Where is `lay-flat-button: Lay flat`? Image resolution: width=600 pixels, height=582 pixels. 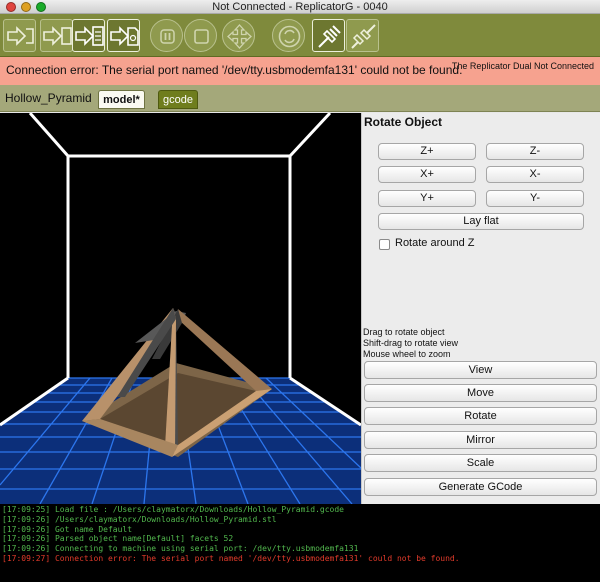
lay-flat-button: Lay flat is located at coordinates (481, 221).